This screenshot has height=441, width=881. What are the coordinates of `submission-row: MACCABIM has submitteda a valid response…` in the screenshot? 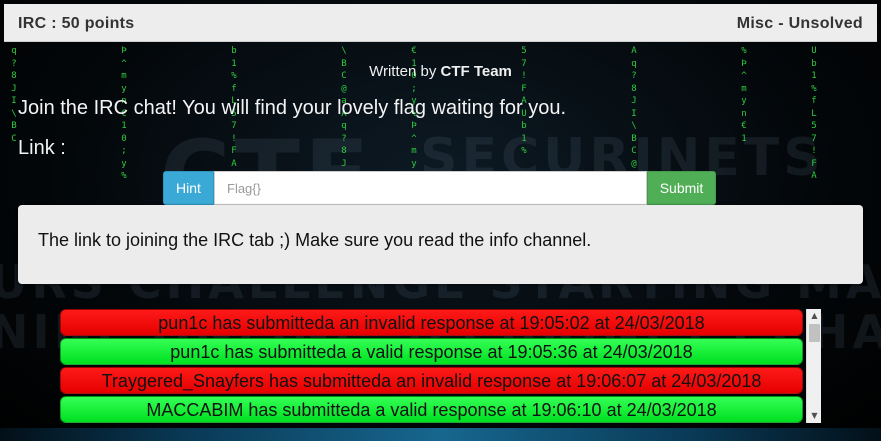 It's located at (431, 409).